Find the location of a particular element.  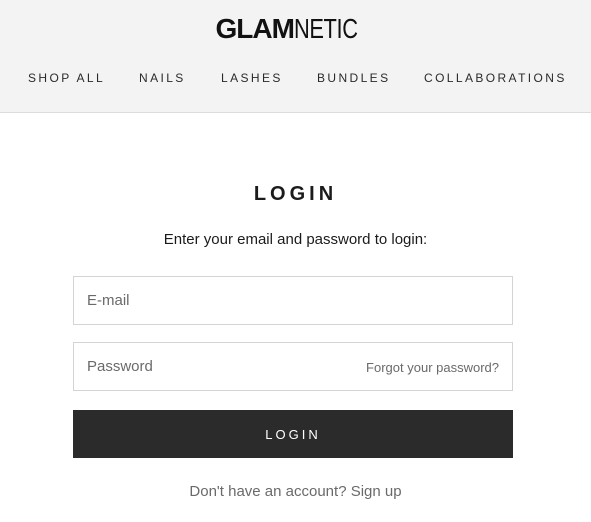

logo-text-bold: GLAM is located at coordinates (255, 28).